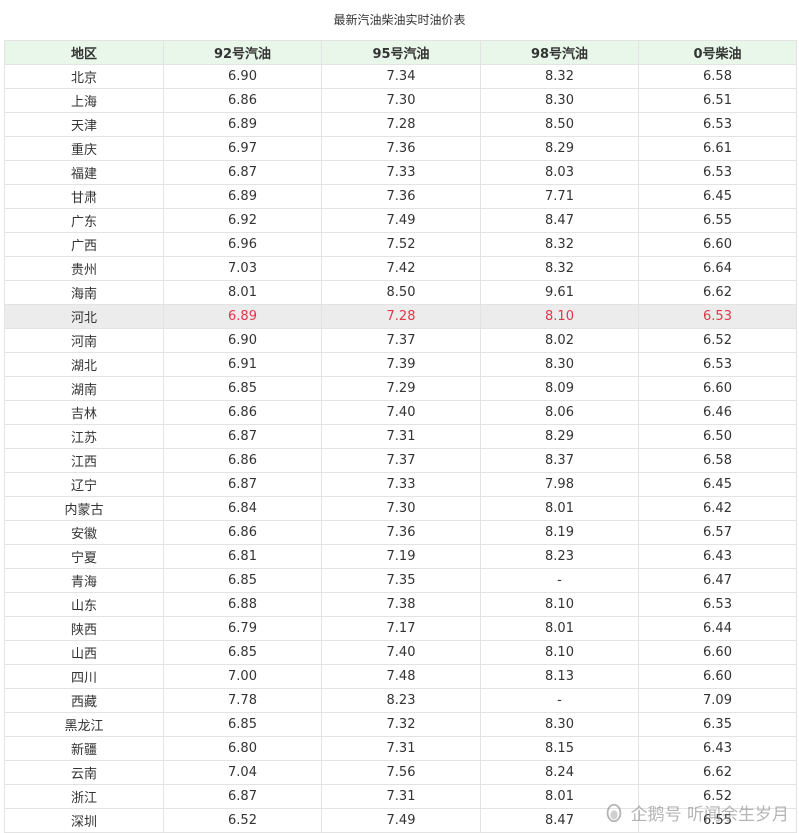 The image size is (799, 833). Describe the element at coordinates (559, 580) in the screenshot. I see `price-98-cell: -` at that location.